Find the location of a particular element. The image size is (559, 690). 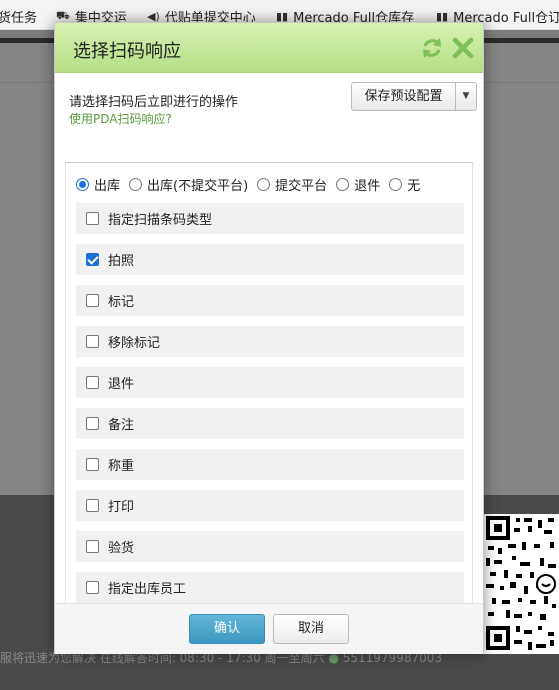

radio-outbound-no-submit: 出库(不提交平台) is located at coordinates (188, 184).